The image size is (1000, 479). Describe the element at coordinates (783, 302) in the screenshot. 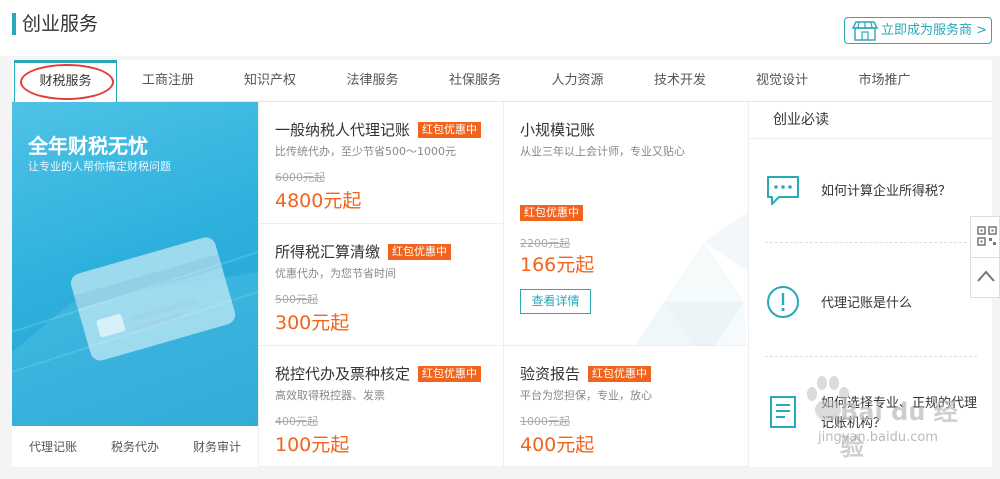

I see `exclamation-circle-icon` at that location.